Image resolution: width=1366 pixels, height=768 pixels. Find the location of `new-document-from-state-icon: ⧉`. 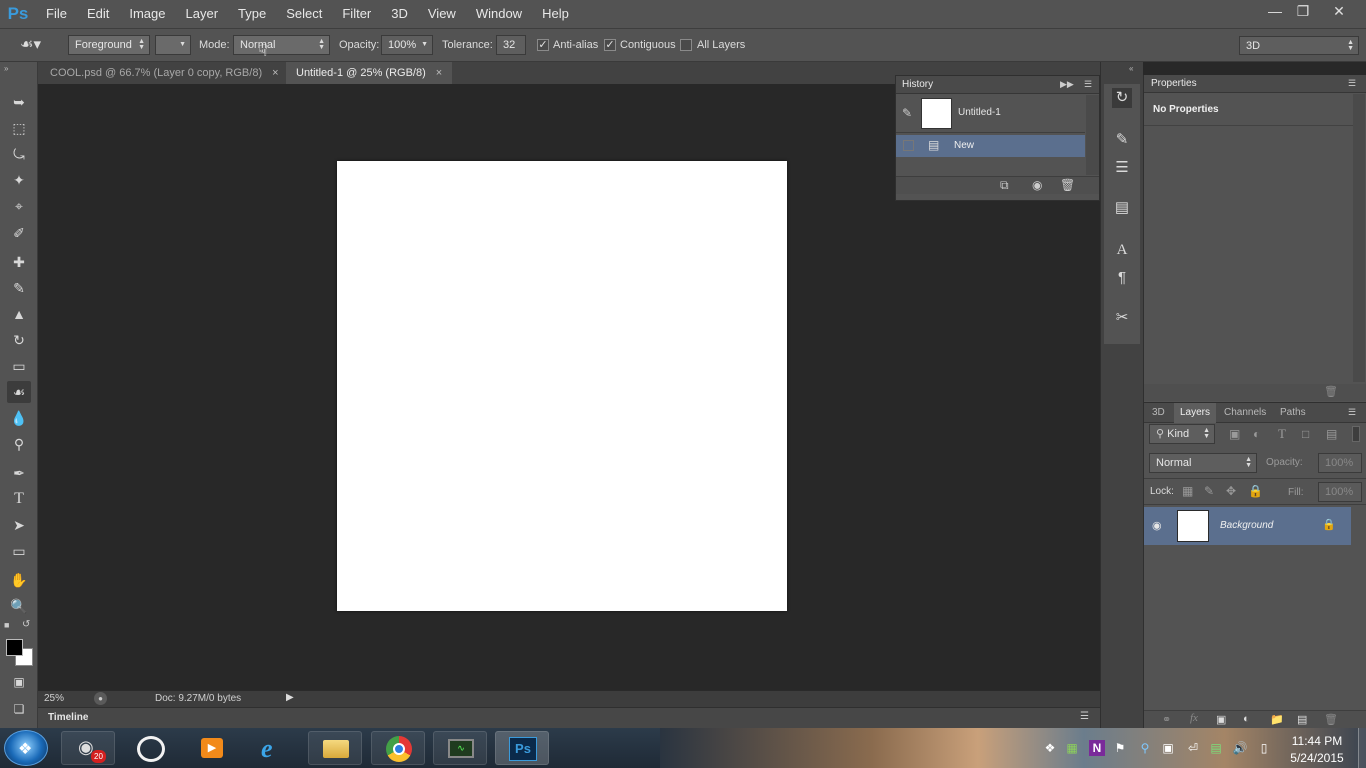

new-document-from-state-icon: ⧉ is located at coordinates (1004, 185).